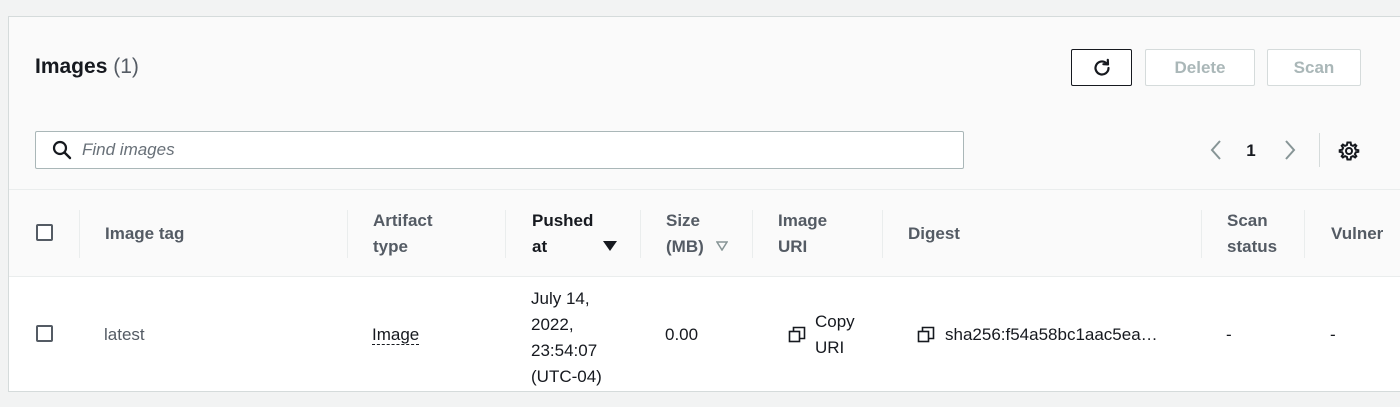  Describe the element at coordinates (821, 335) in the screenshot. I see `copy-uri-button: Copy URI` at that location.